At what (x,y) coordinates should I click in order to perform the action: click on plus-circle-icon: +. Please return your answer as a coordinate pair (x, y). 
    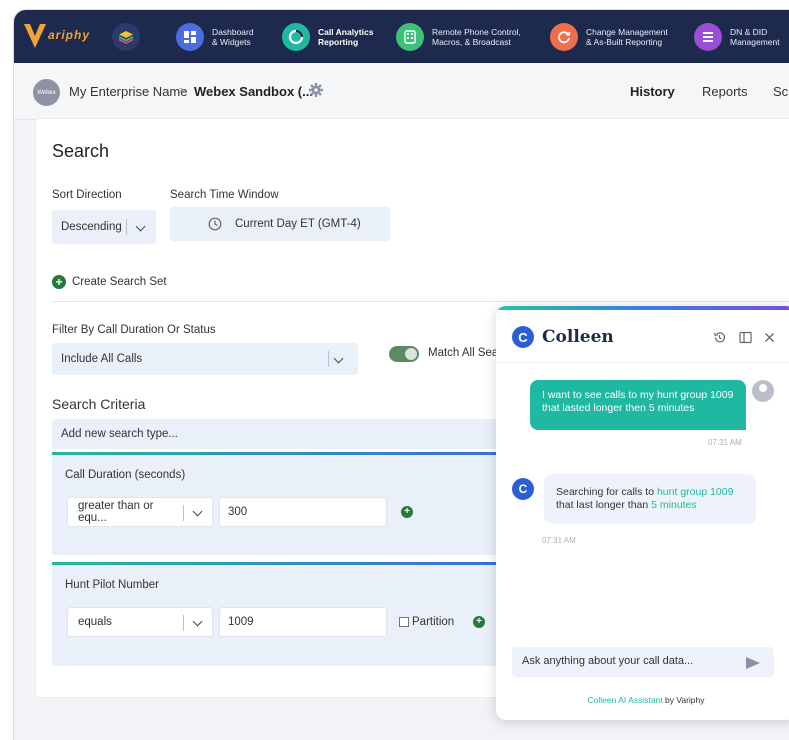
    Looking at the image, I should click on (59, 282).